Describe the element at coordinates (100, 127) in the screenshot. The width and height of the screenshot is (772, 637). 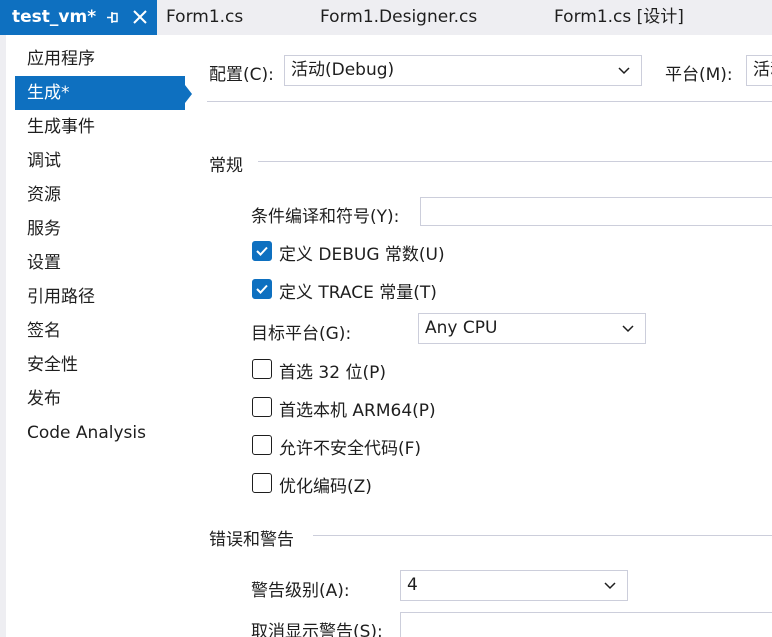
I see `sidebar-item-build-events: 生成事件` at that location.